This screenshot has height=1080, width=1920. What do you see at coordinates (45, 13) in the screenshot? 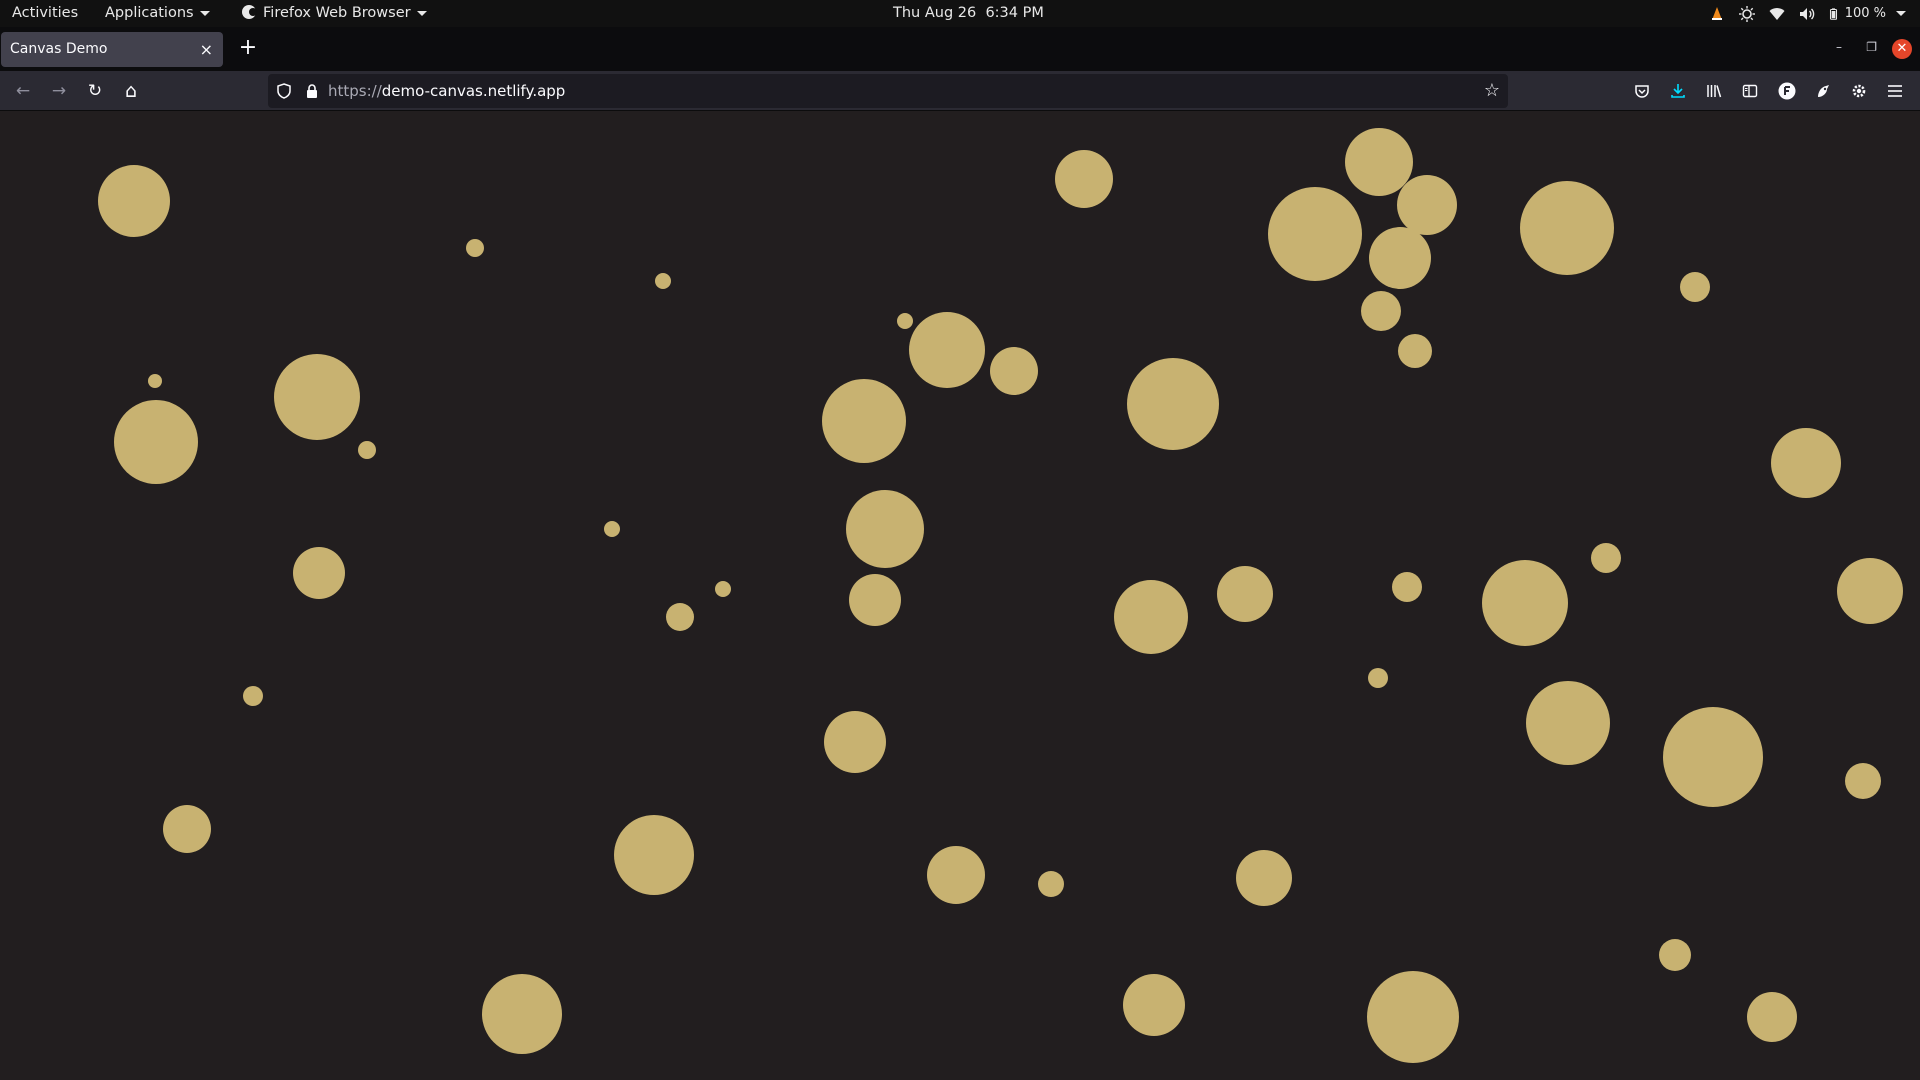
I see `activities-button: Activities` at bounding box center [45, 13].